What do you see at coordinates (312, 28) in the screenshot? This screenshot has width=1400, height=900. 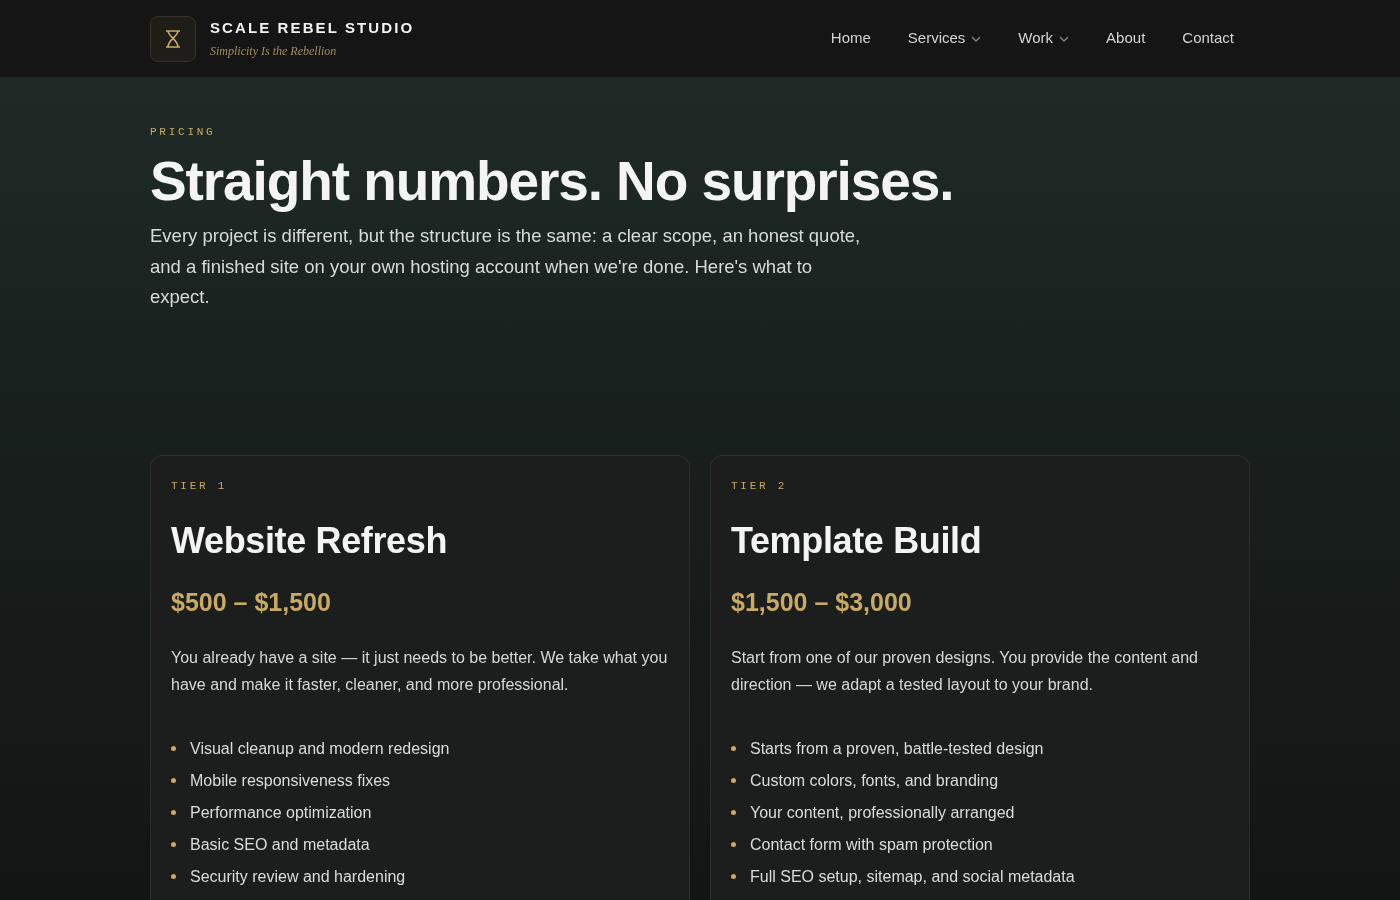 I see `brand-name: SCALE REBEL STUDIO` at bounding box center [312, 28].